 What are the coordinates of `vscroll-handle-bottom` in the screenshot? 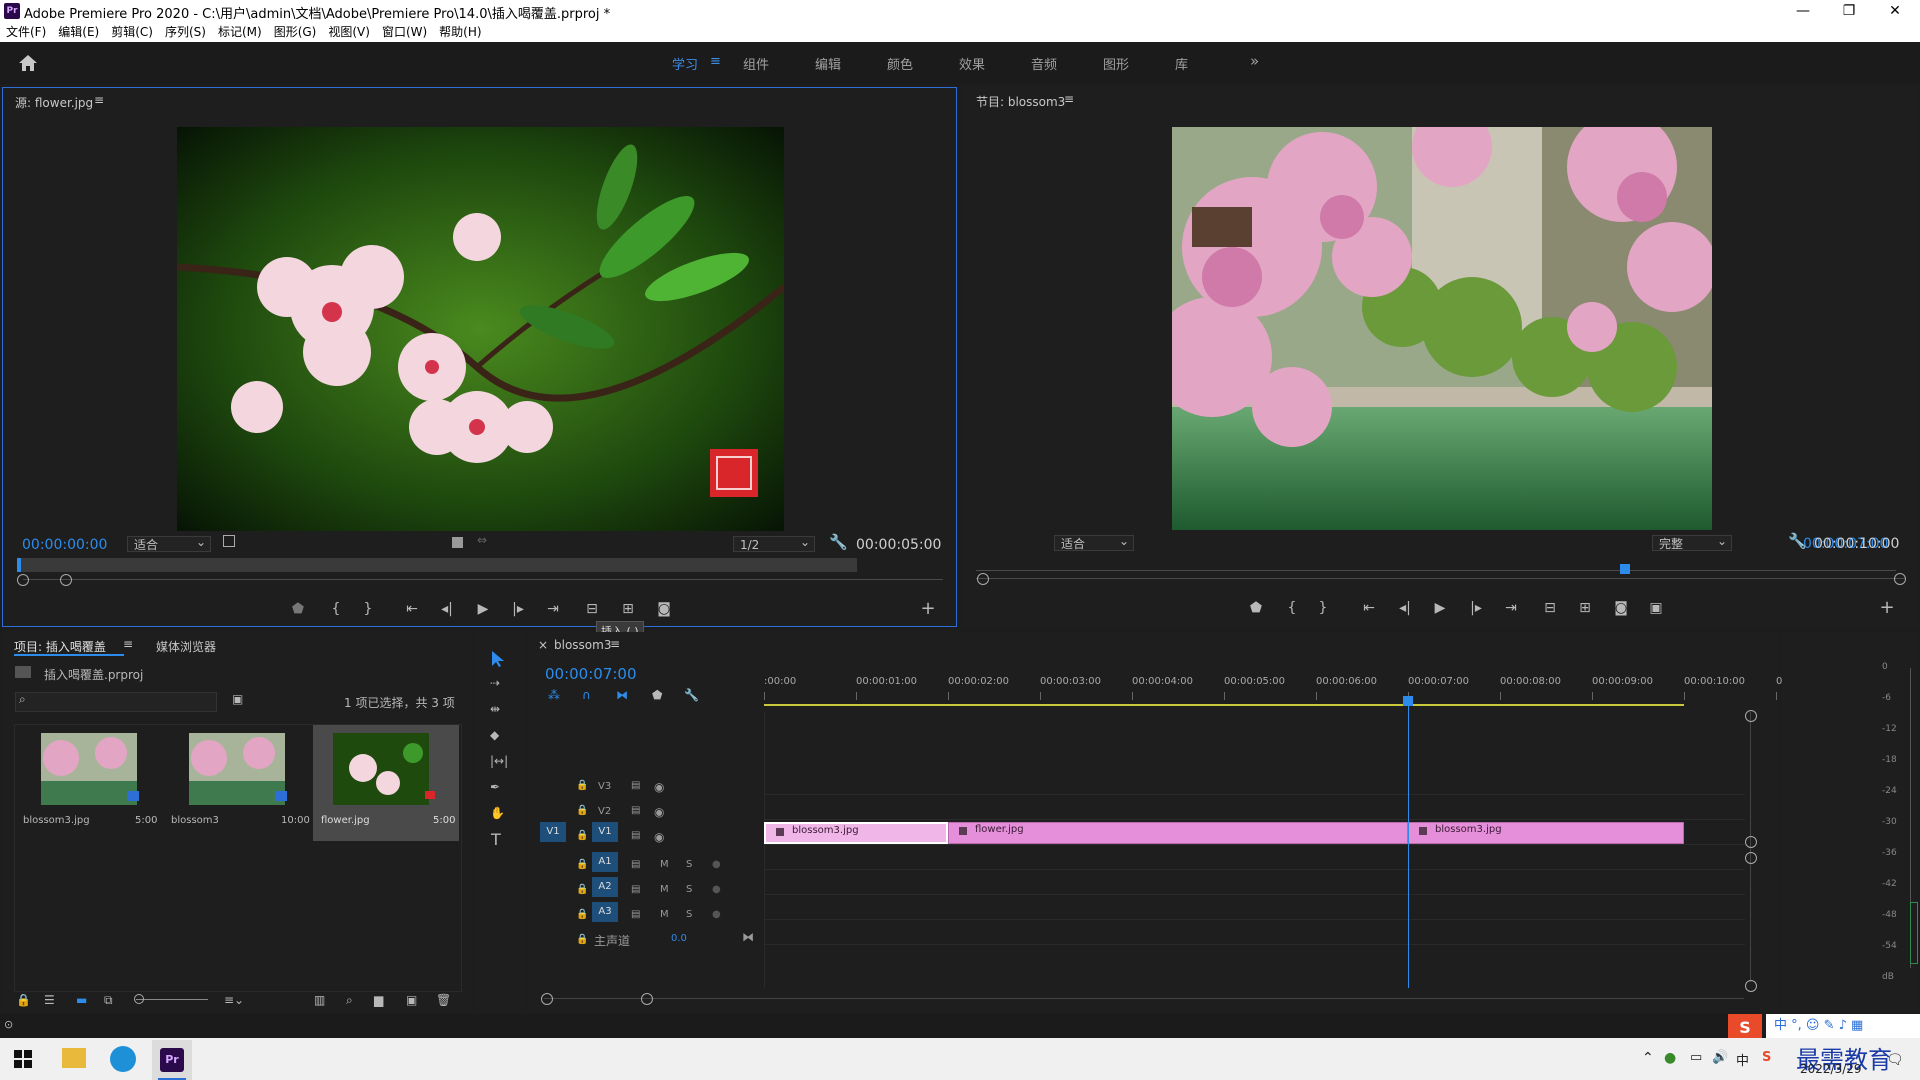 It's located at (1751, 986).